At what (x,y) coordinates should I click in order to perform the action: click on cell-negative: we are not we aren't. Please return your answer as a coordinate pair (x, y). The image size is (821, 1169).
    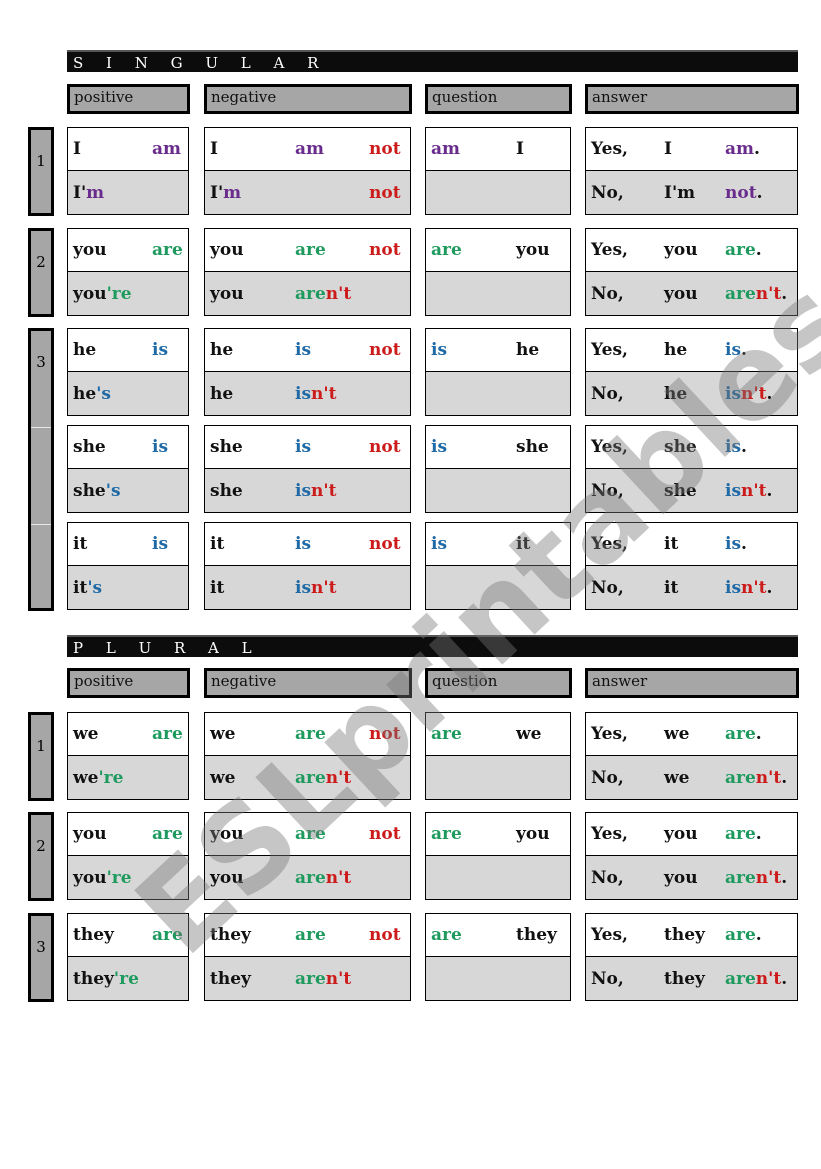
    Looking at the image, I should click on (307, 756).